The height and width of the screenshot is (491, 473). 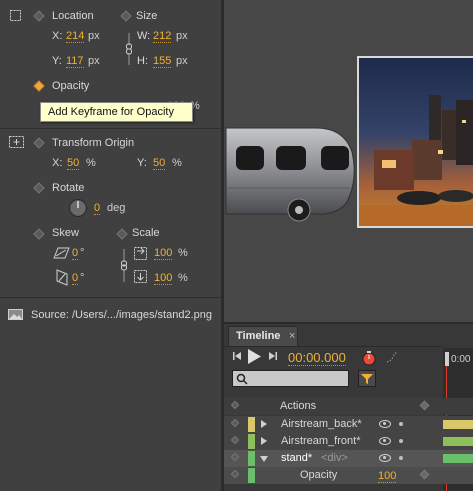 What do you see at coordinates (159, 163) in the screenshot?
I see `origin-y-value: 50` at bounding box center [159, 163].